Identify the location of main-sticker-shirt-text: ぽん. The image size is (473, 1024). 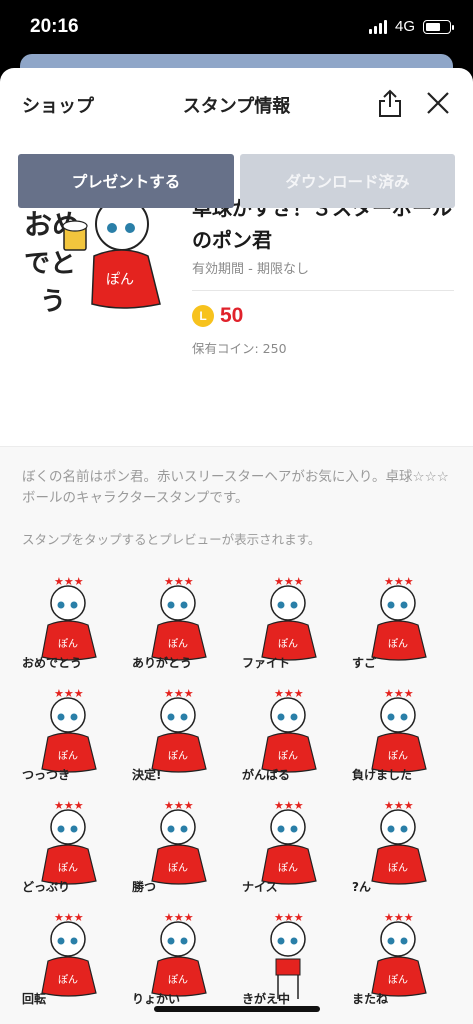
(120, 280).